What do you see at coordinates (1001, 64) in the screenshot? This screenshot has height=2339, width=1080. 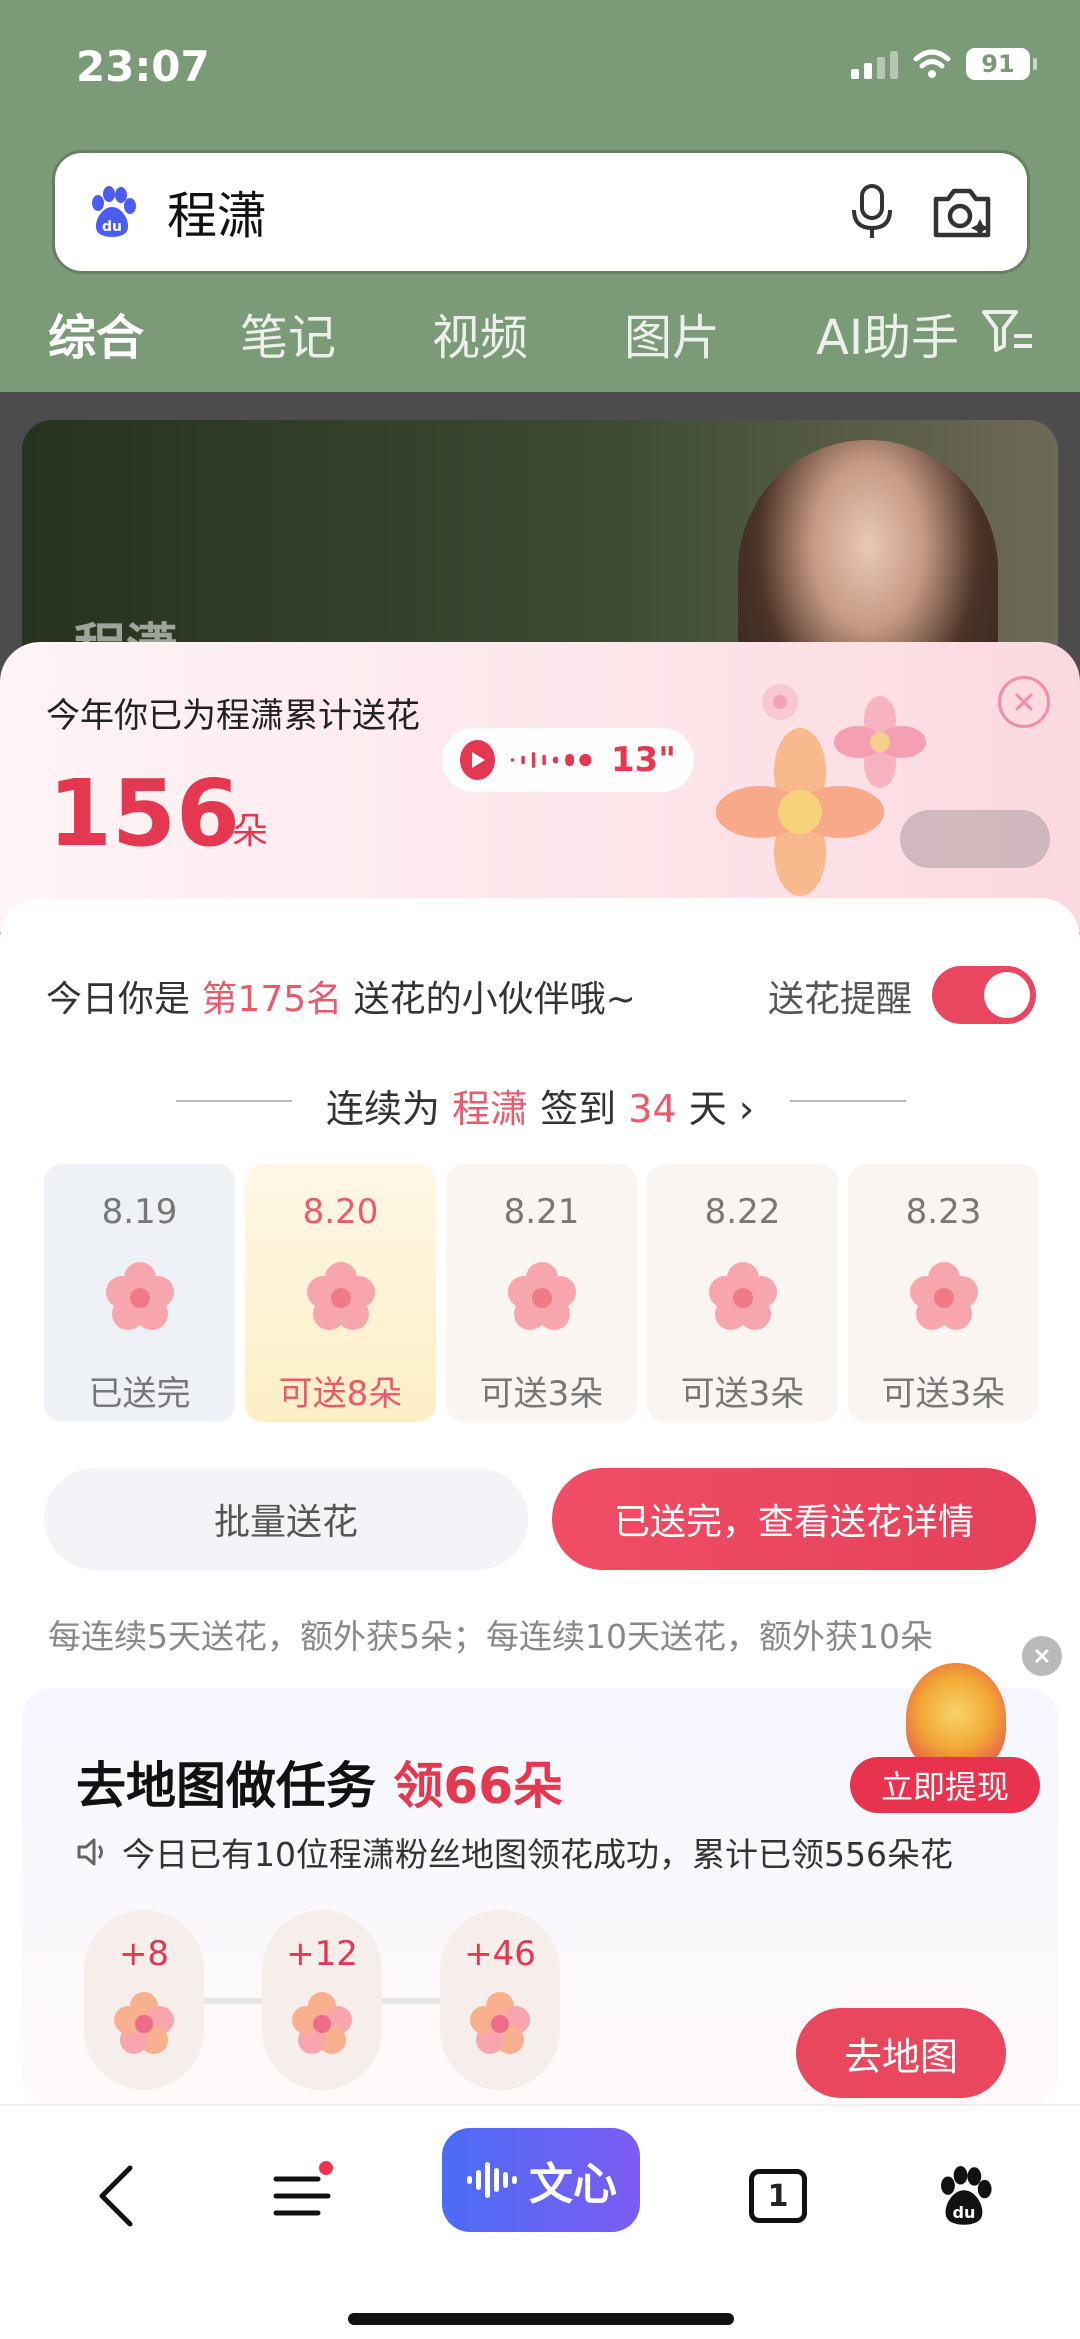 I see `battery-icon: 91` at bounding box center [1001, 64].